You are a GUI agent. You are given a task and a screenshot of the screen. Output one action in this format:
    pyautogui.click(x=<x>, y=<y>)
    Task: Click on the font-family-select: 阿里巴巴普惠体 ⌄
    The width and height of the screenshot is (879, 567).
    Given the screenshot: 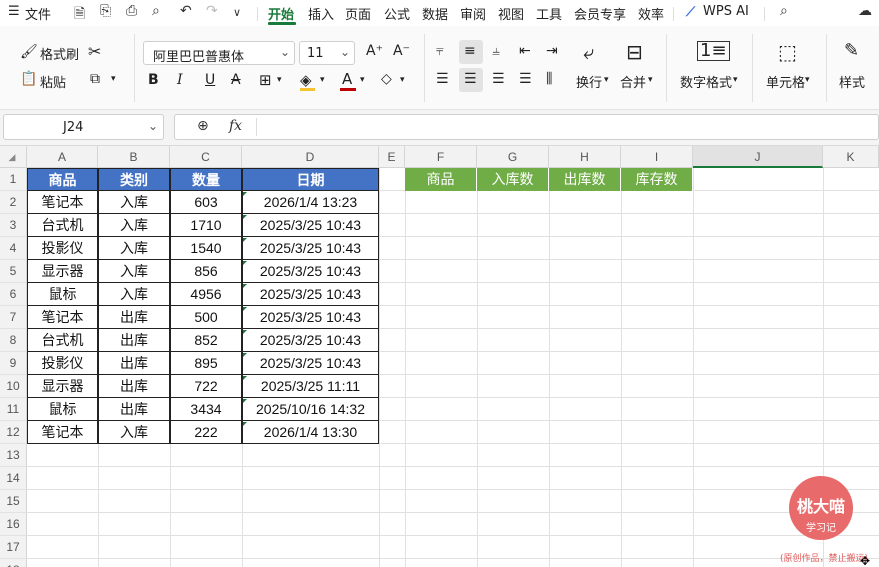 What is the action you would take?
    pyautogui.click(x=219, y=53)
    